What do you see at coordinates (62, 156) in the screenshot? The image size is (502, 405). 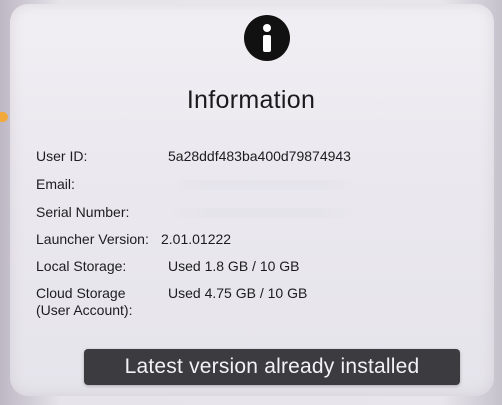 I see `user-id-label: User ID:` at bounding box center [62, 156].